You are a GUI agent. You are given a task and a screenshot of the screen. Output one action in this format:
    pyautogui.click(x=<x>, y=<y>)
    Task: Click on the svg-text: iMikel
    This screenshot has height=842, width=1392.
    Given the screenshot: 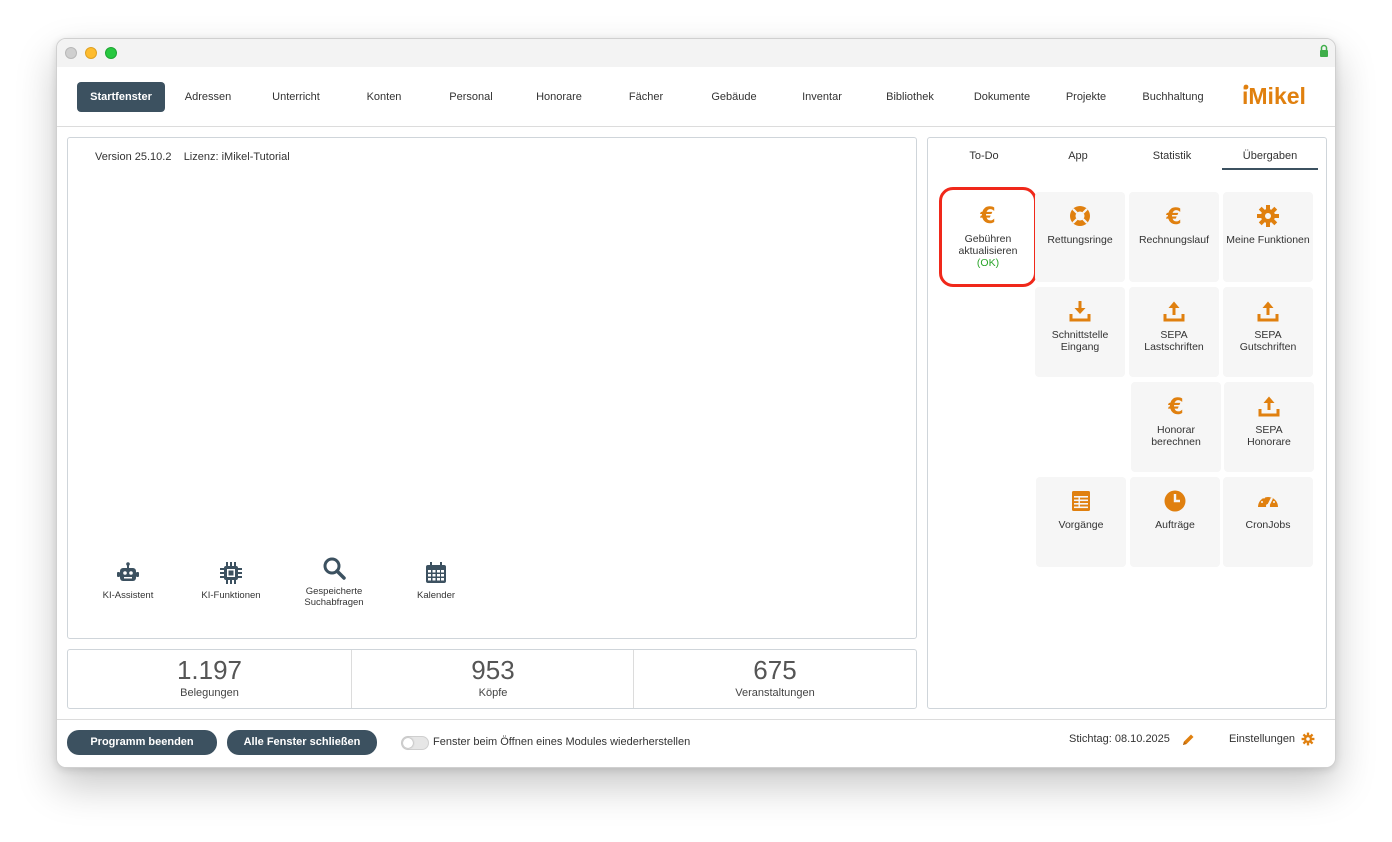 What is the action you would take?
    pyautogui.click(x=1274, y=96)
    